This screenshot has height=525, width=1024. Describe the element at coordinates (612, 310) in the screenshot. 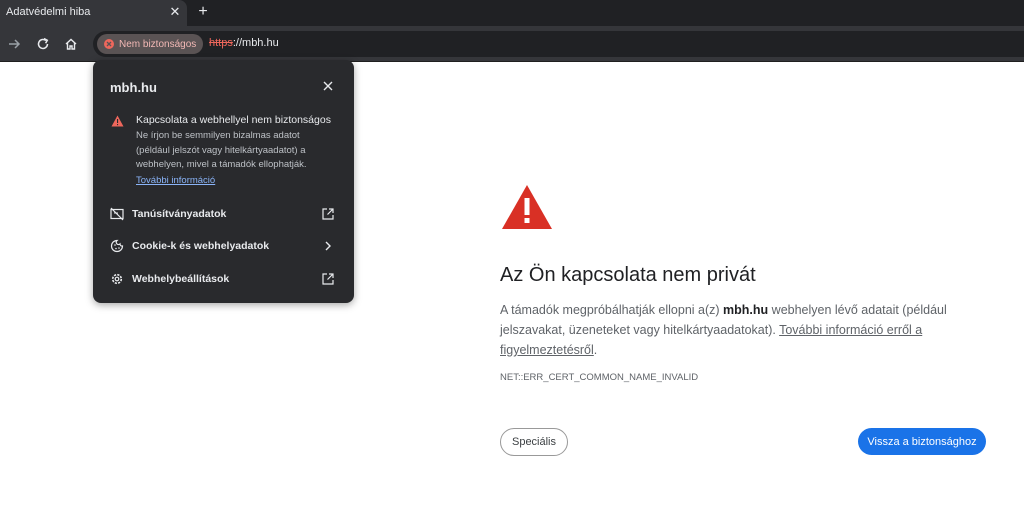

I see `desc-text-1: A támadók megpróbálhatják ellopni a(z)` at that location.